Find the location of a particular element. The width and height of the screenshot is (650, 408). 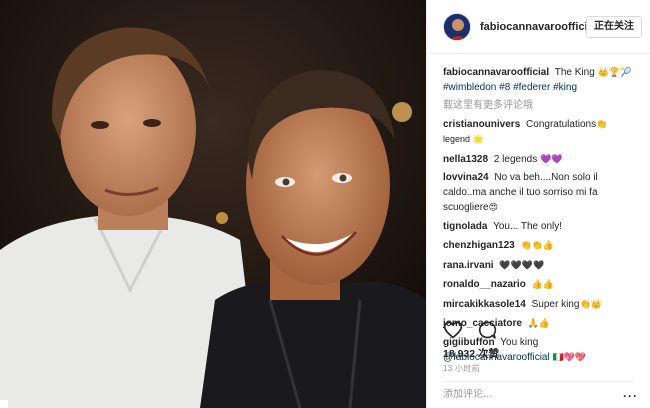

comment-username: mircakikkasole14 is located at coordinates (484, 304).